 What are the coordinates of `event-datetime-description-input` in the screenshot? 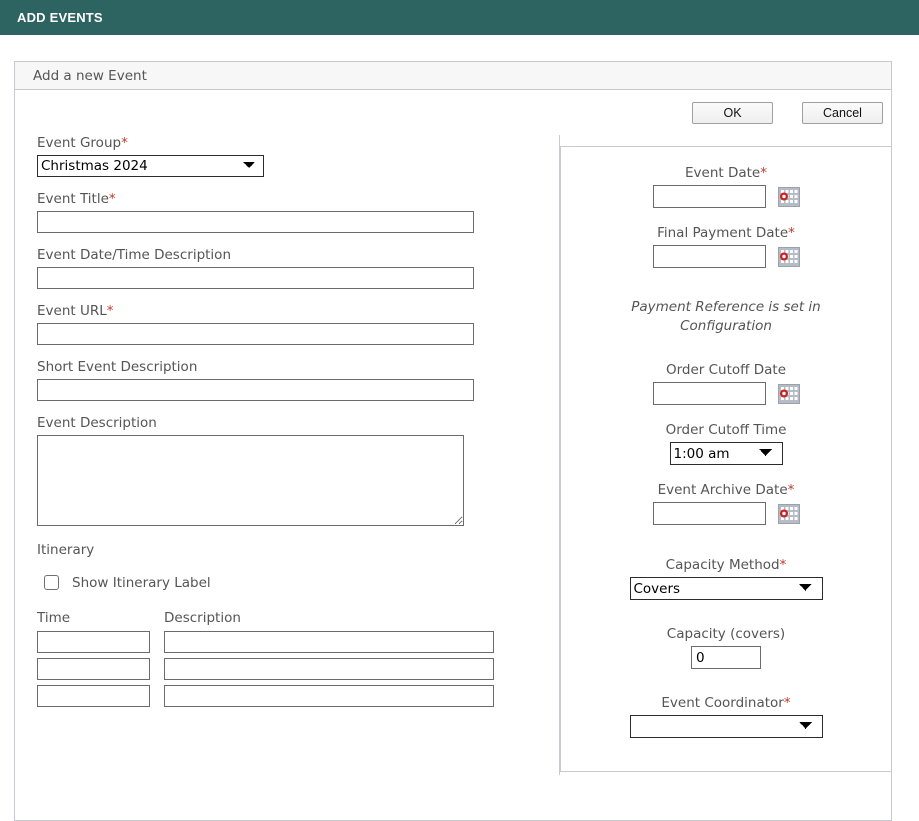 It's located at (255, 278).